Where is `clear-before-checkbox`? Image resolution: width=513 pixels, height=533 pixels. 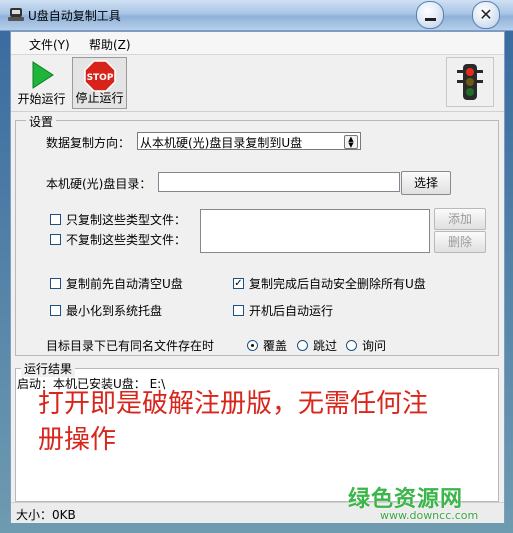
clear-before-checkbox is located at coordinates (55, 283).